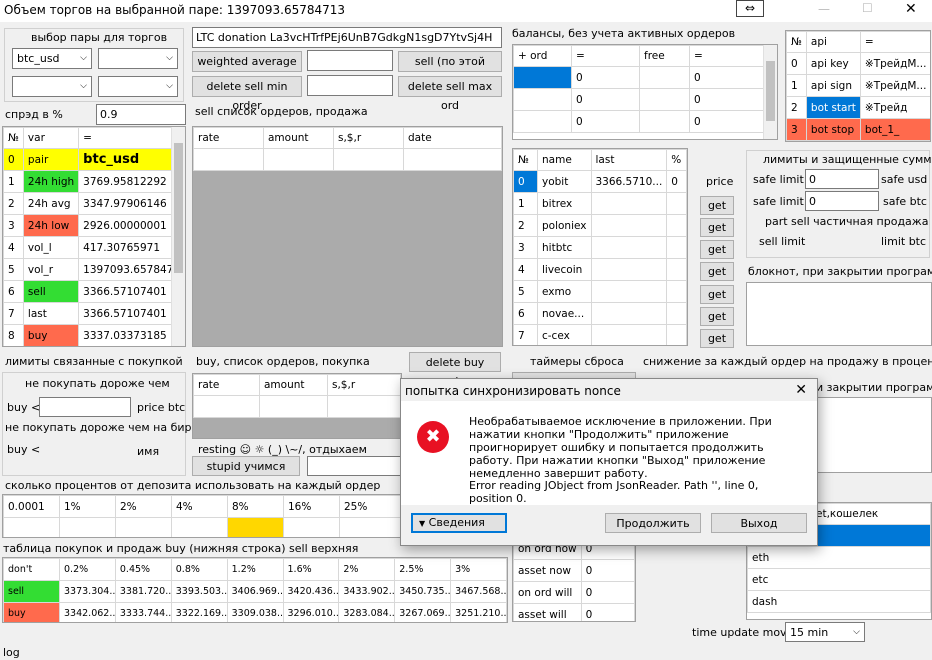 The image size is (932, 660). I want to click on table-row: 7 last 3366.57107401, so click(94, 313).